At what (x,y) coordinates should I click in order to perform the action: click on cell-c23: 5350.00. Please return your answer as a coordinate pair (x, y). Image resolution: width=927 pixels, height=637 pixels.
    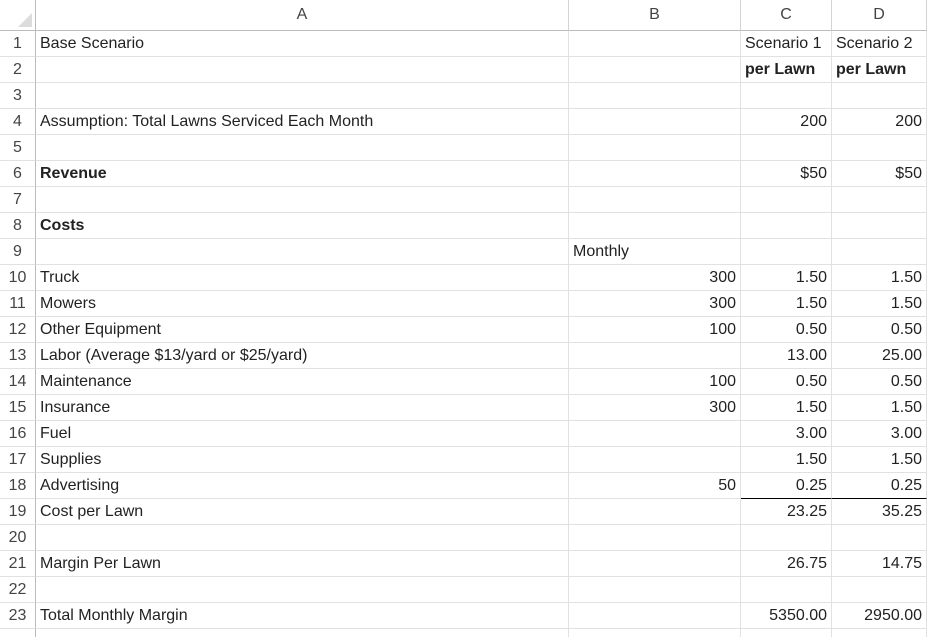
    Looking at the image, I should click on (786, 616).